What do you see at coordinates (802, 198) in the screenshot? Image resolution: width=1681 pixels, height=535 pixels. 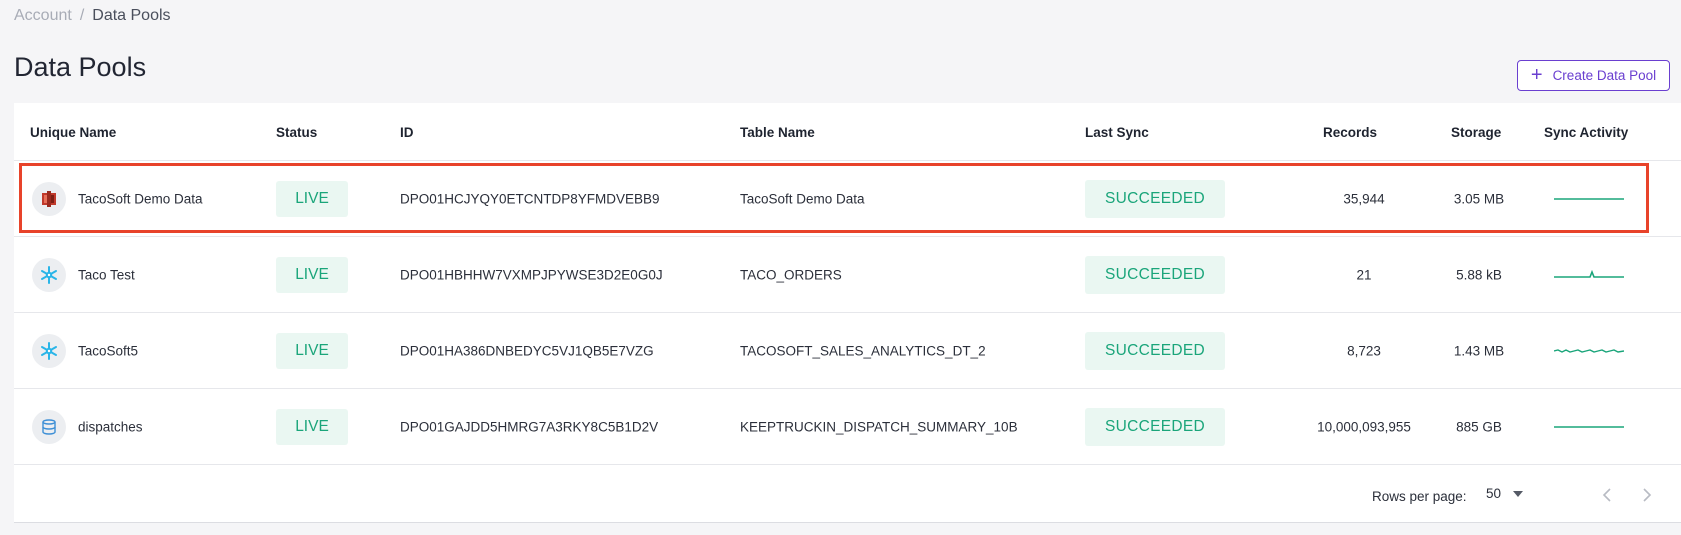 I see `table-name: TacoSoft Demo Data` at bounding box center [802, 198].